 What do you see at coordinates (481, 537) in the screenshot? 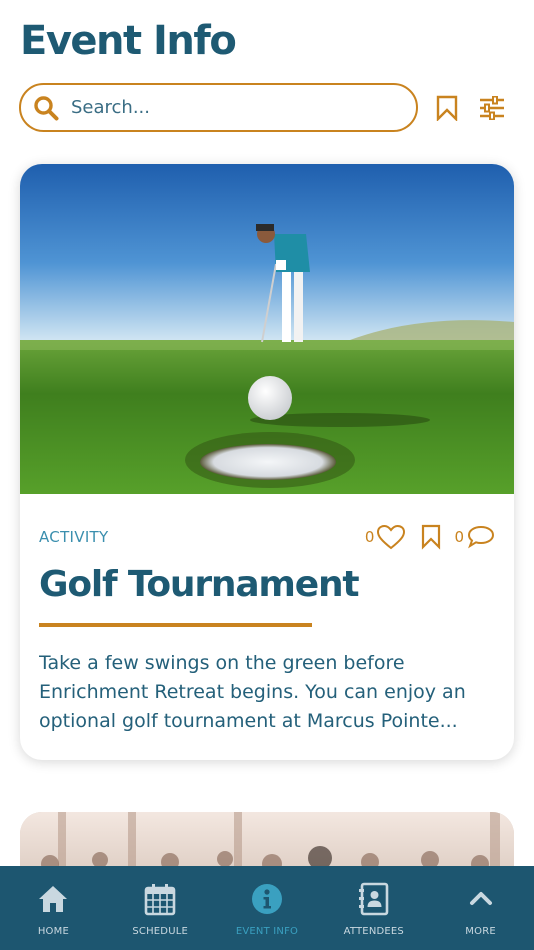
I see `comment-icon` at bounding box center [481, 537].